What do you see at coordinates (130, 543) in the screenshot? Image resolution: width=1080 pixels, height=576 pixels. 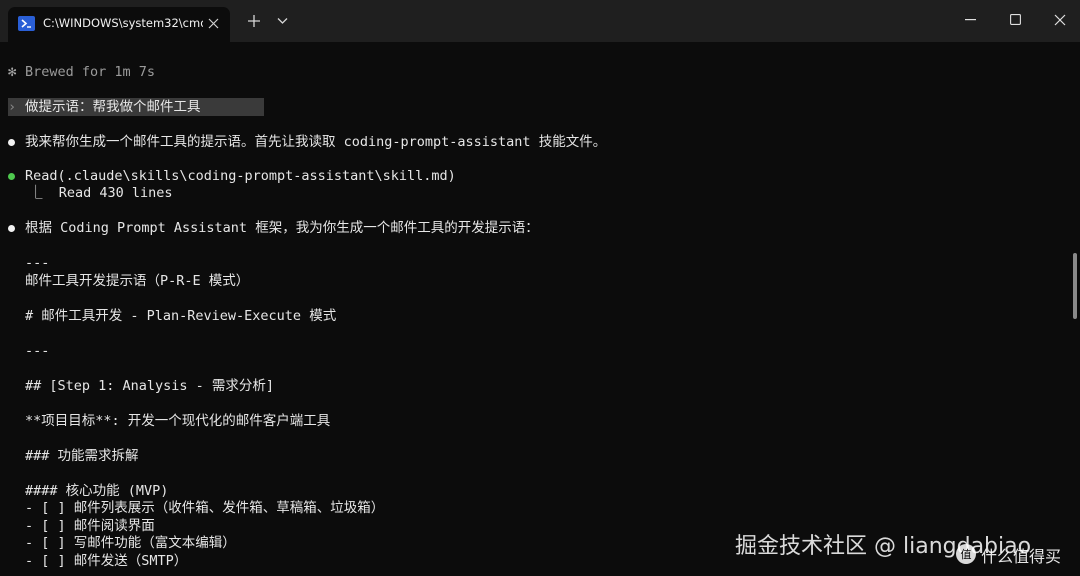 I see `output-line: - [ ] 写邮件功能（富文本编辑）` at bounding box center [130, 543].